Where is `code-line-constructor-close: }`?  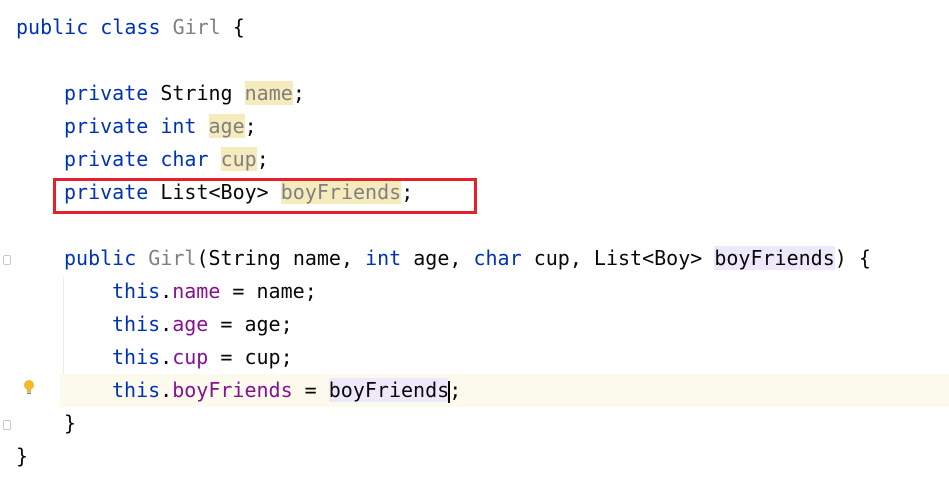
code-line-constructor-close: } is located at coordinates (70, 423).